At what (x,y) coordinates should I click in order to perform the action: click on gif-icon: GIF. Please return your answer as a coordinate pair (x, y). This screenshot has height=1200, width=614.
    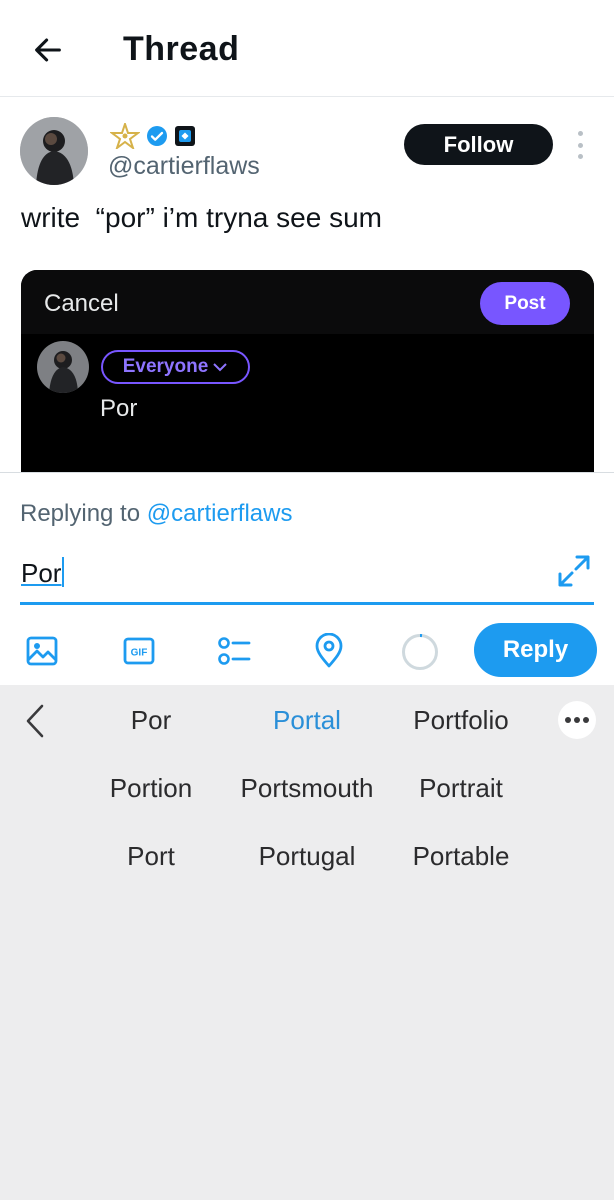
    Looking at the image, I should click on (139, 651).